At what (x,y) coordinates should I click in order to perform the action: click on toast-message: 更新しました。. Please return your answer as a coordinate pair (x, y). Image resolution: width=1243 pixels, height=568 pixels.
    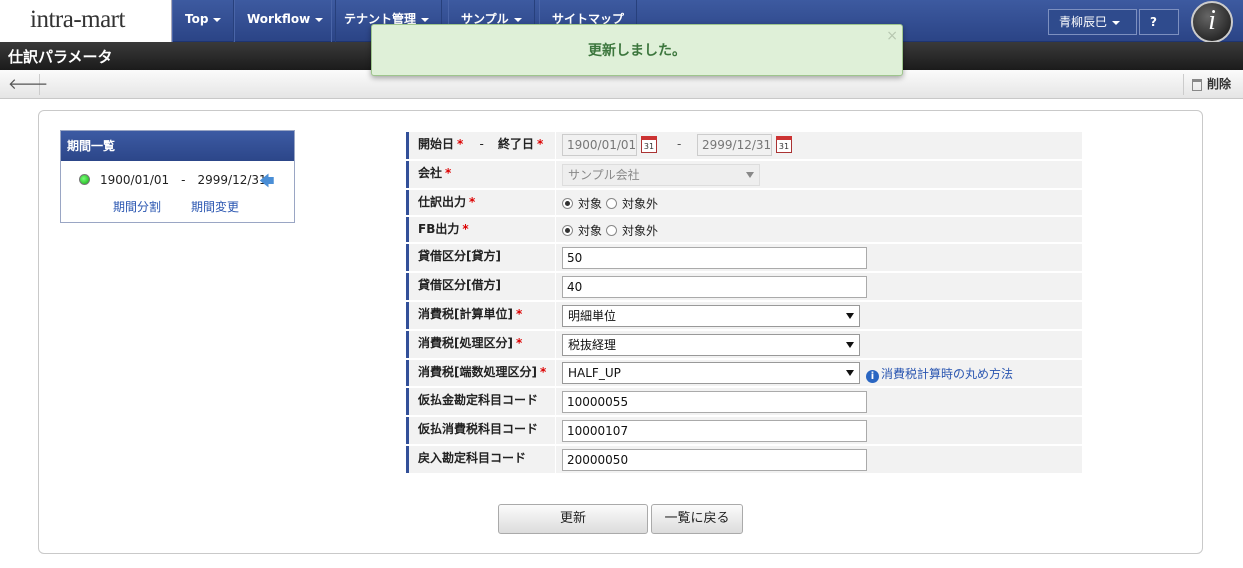
    Looking at the image, I should click on (637, 51).